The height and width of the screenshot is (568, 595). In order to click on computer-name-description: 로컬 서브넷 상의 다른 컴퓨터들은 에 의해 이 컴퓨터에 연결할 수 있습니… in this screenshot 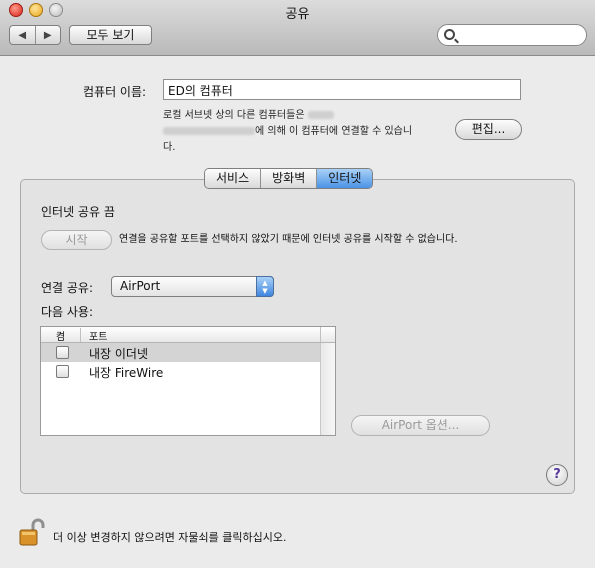, I will do `click(308, 132)`.